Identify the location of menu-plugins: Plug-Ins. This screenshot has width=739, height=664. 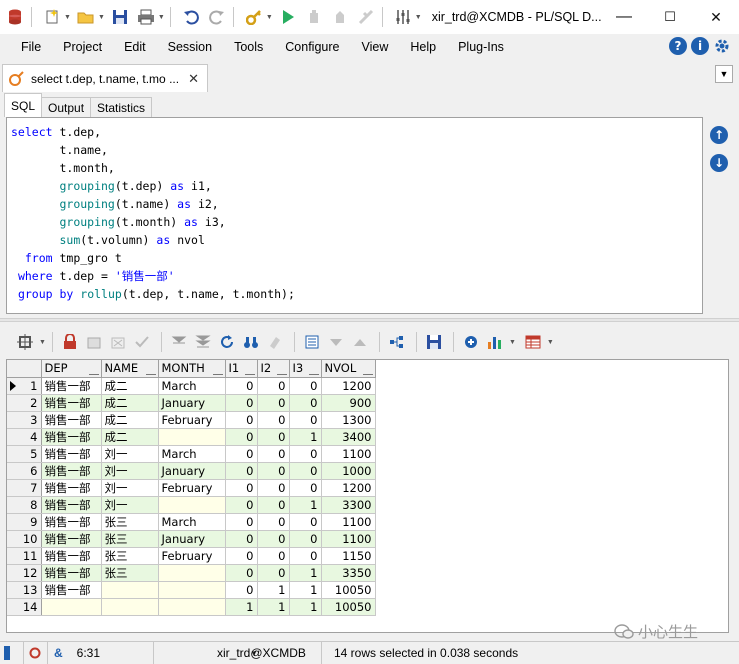
(481, 47).